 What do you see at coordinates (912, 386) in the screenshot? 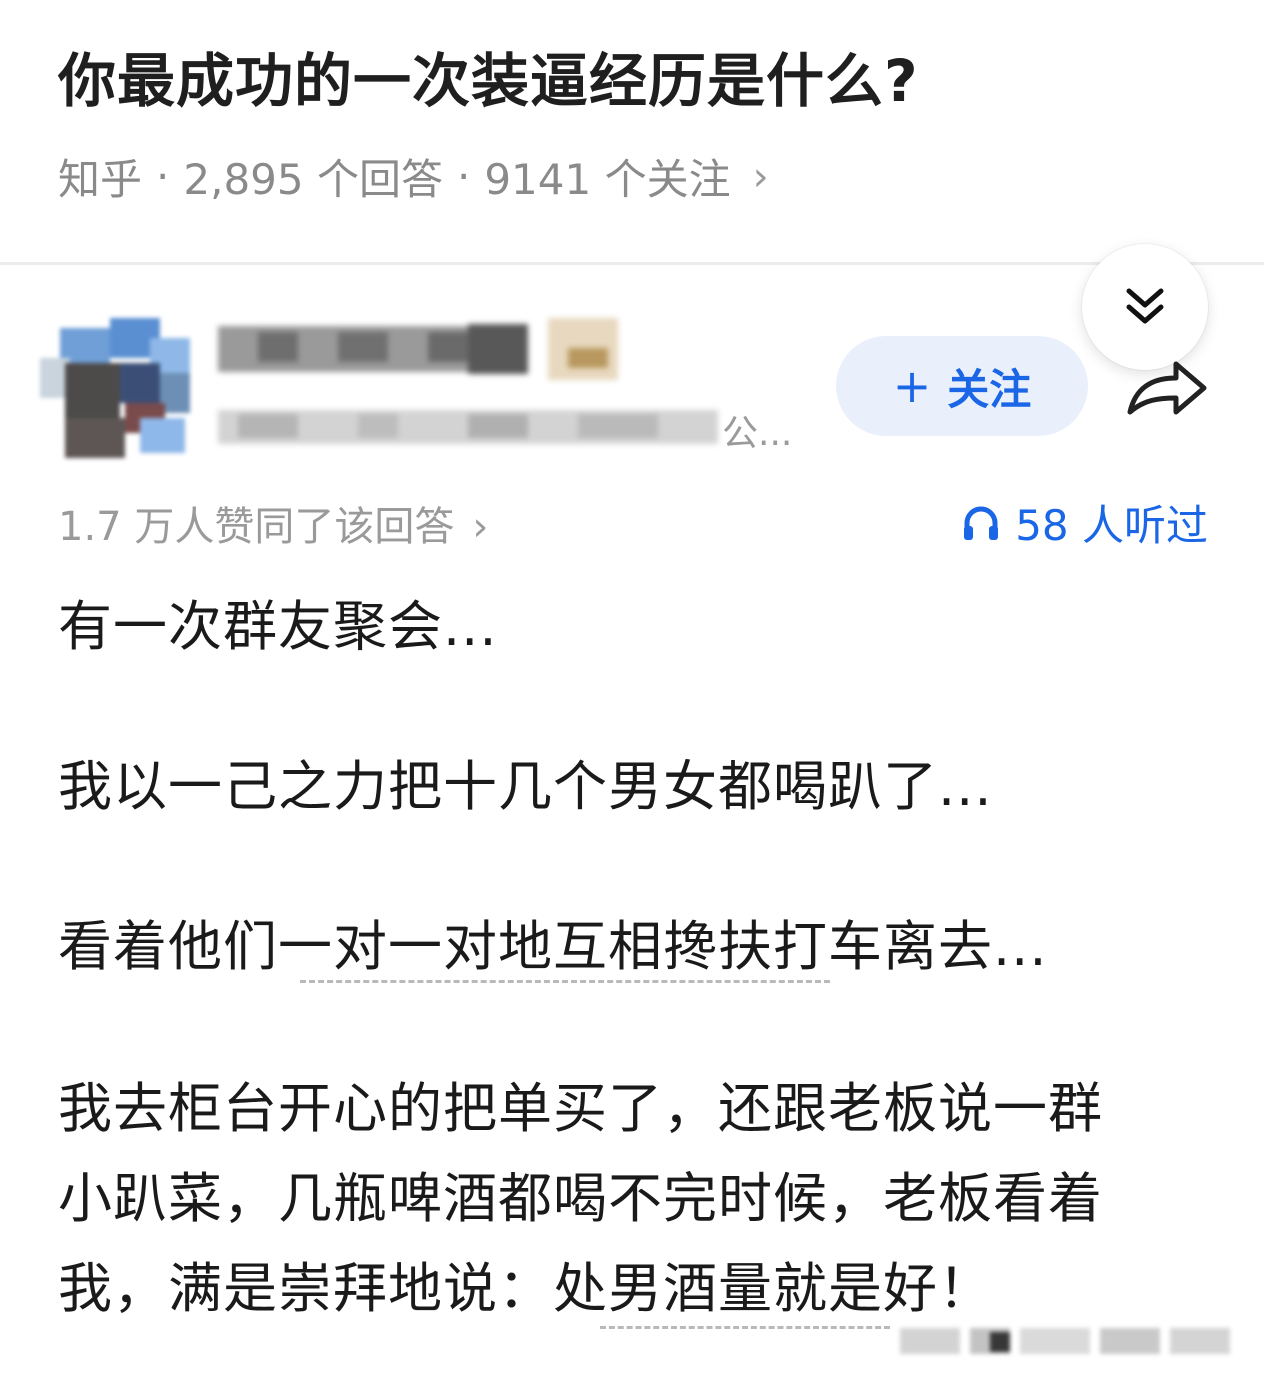
I see `plus-icon: +` at bounding box center [912, 386].